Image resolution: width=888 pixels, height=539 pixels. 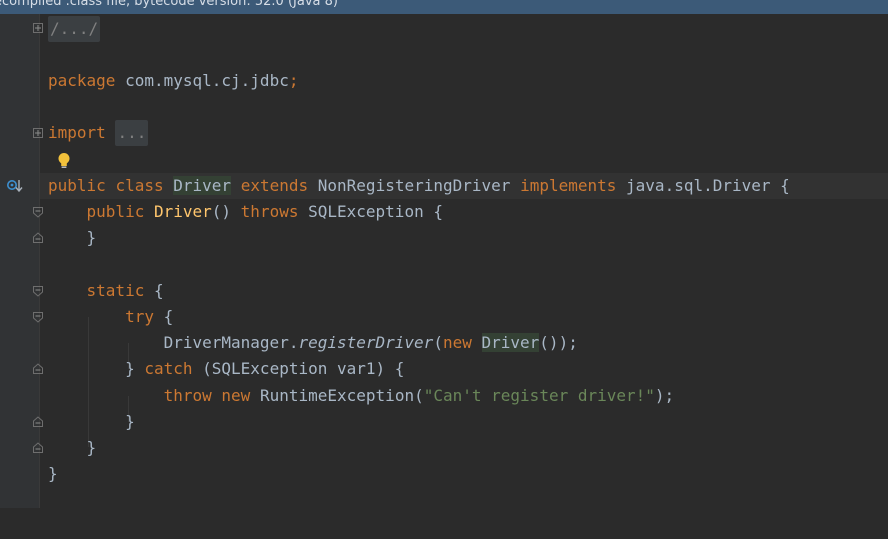 What do you see at coordinates (464, 291) in the screenshot?
I see `code-line-static: static {` at bounding box center [464, 291].